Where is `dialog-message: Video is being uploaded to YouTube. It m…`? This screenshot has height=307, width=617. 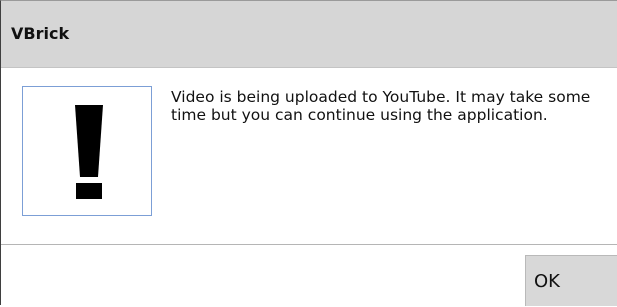 dialog-message: Video is being uploaded to YouTube. It m… is located at coordinates (381, 106).